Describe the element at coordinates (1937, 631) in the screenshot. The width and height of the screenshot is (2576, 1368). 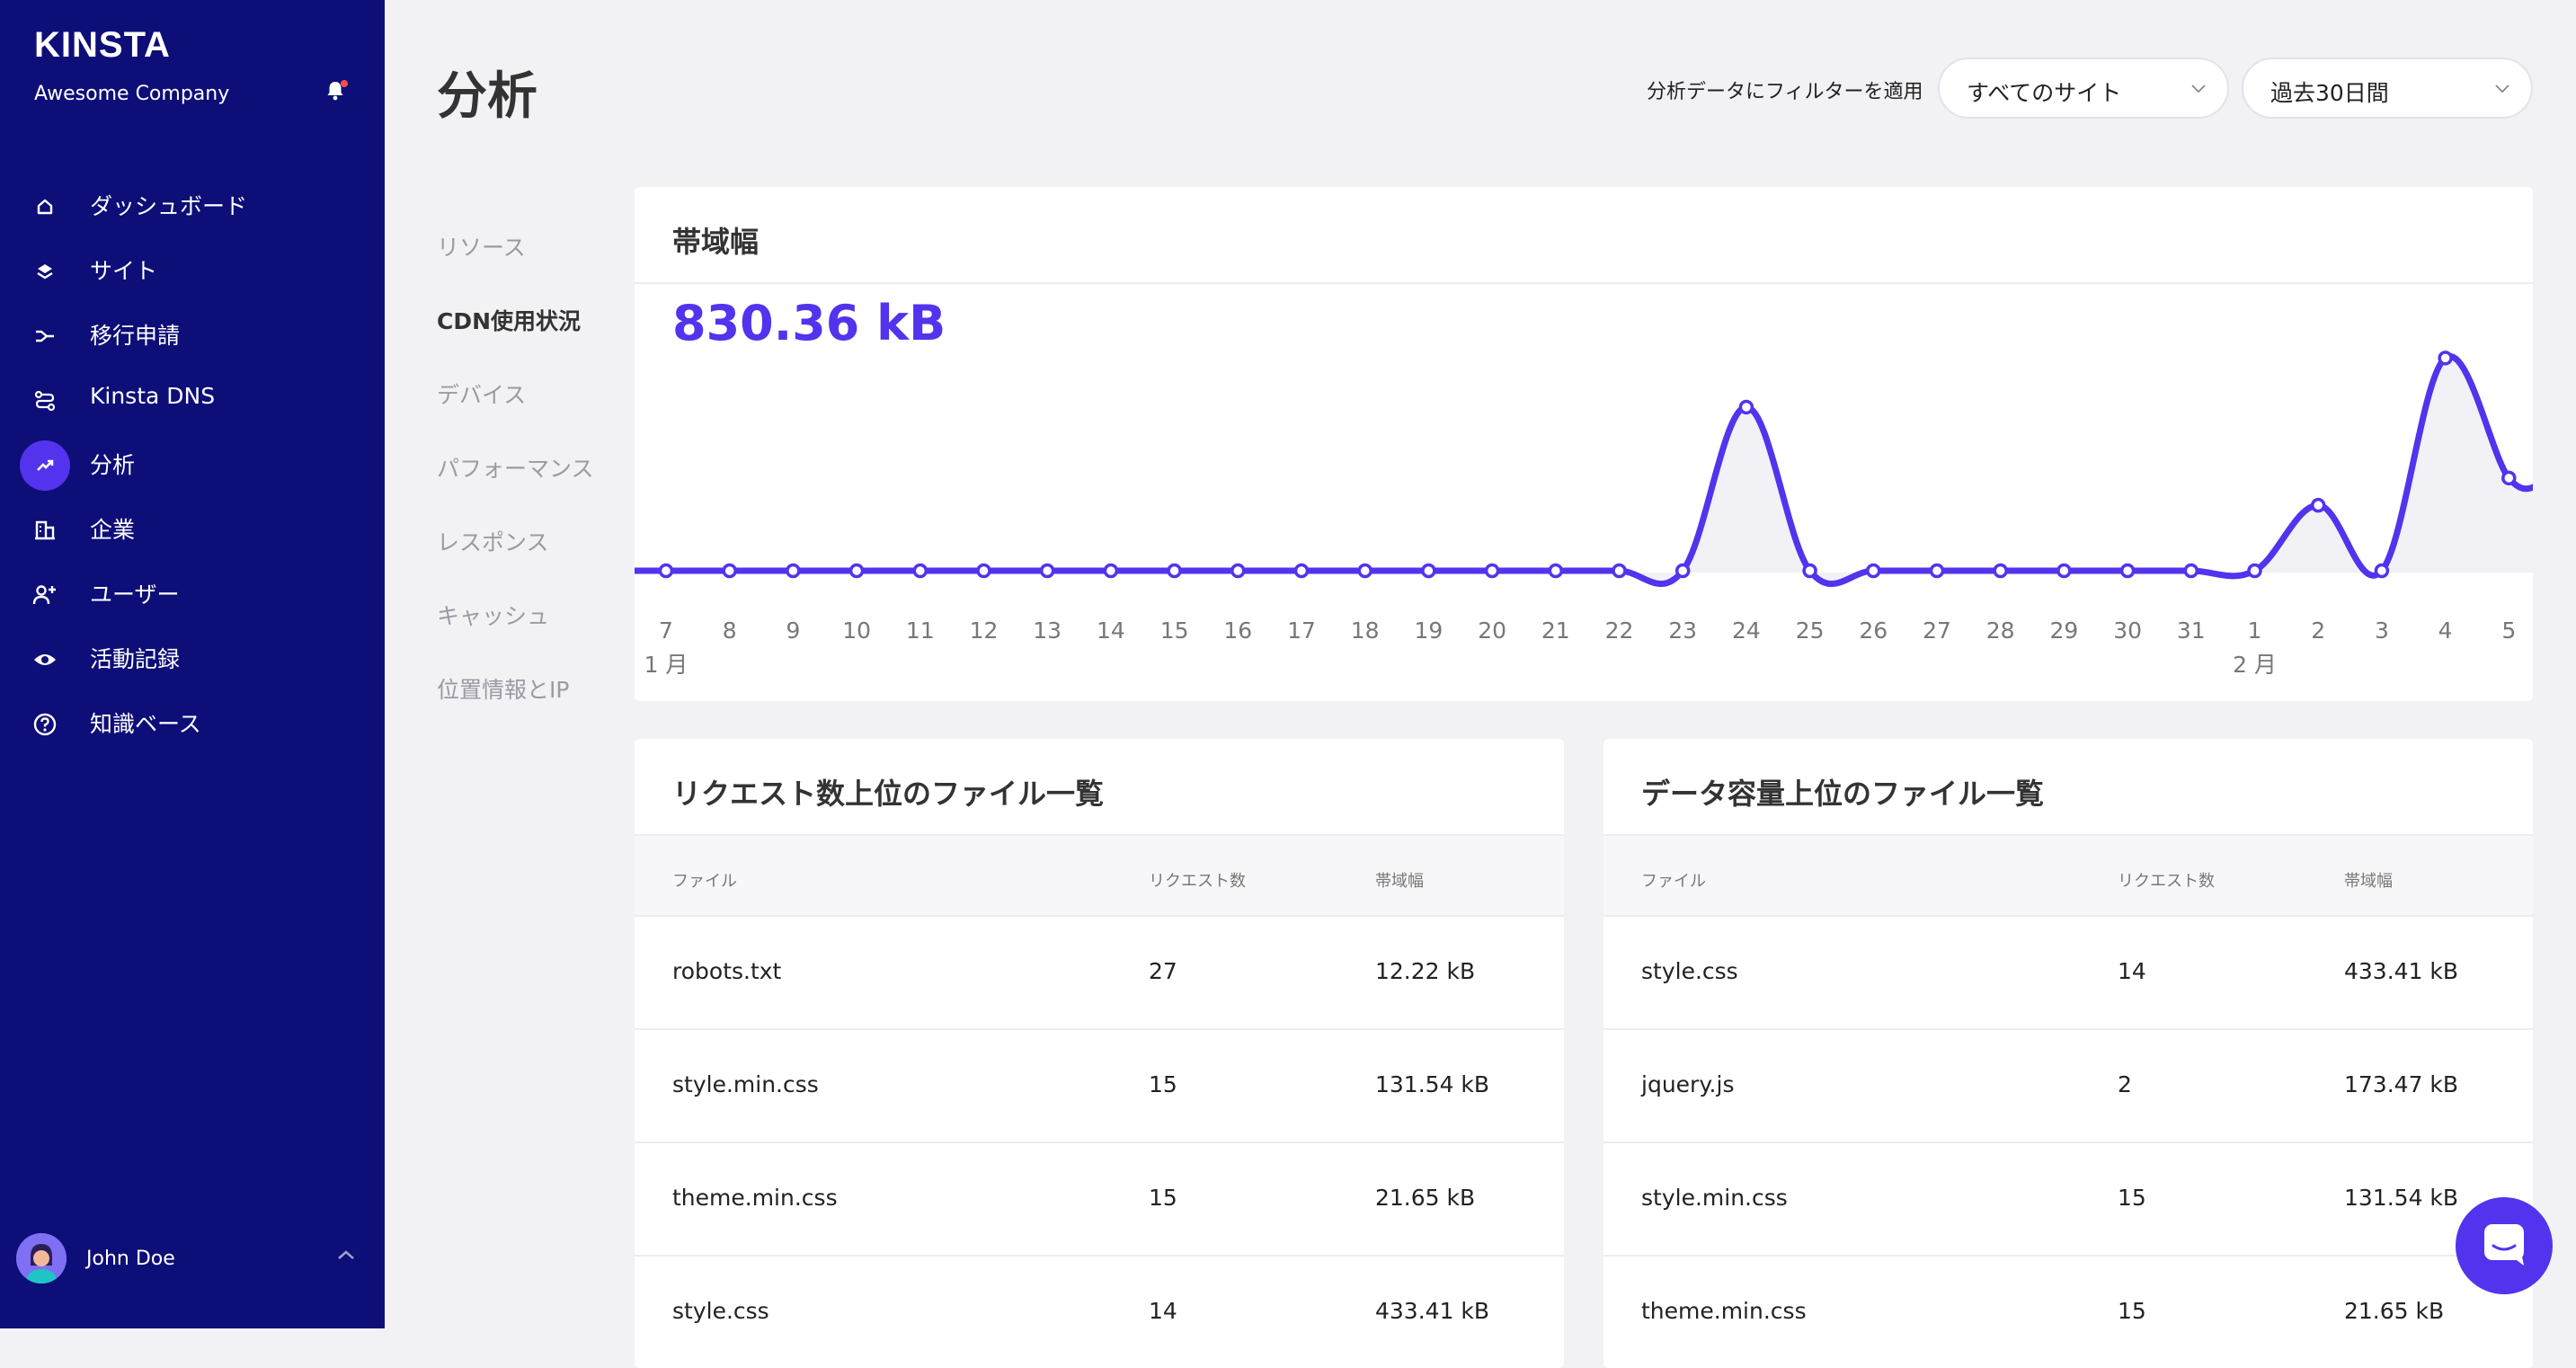
I see `x-tick-label: 27` at that location.